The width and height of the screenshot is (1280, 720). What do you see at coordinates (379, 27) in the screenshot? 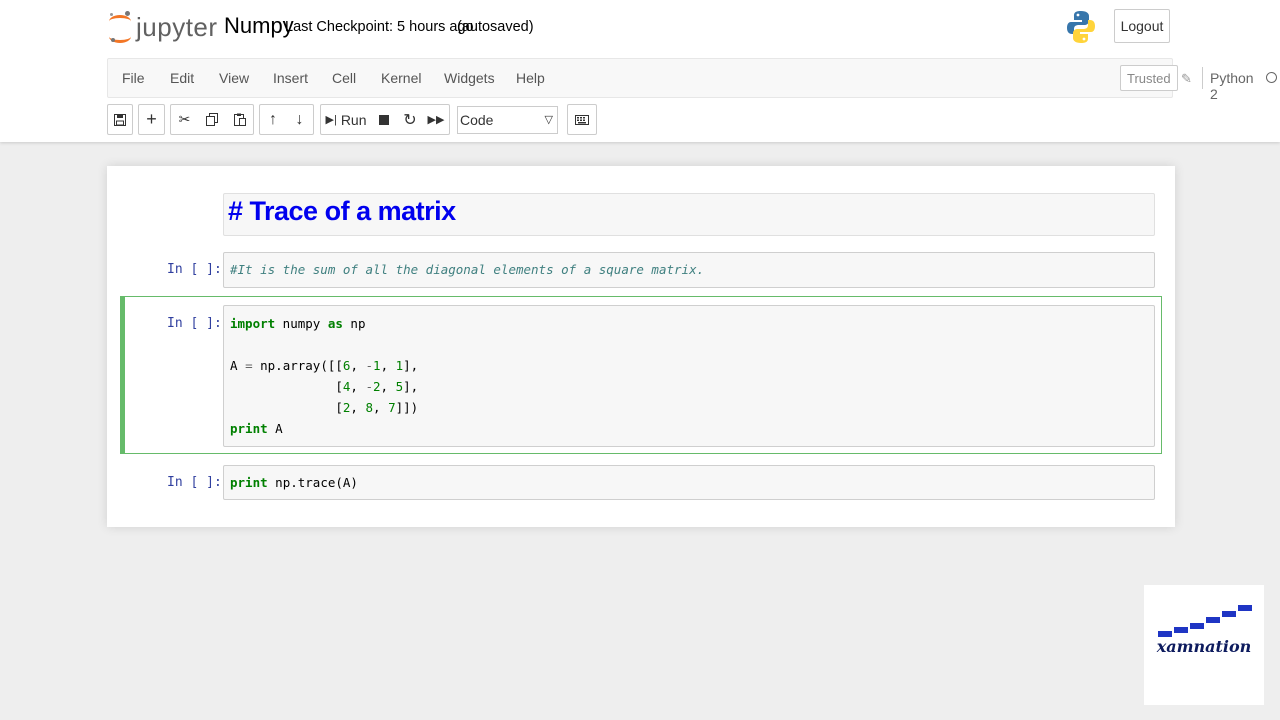
I see `checkpoint-status: Last Checkpoint: 5 hours ago` at bounding box center [379, 27].